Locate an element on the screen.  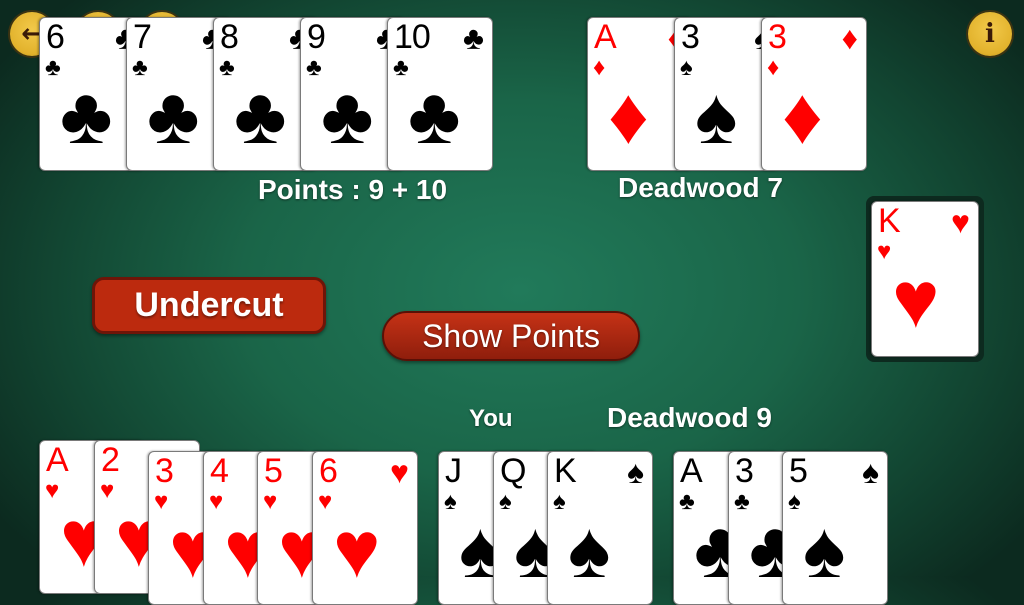
show-points-button: Show Points is located at coordinates (511, 336).